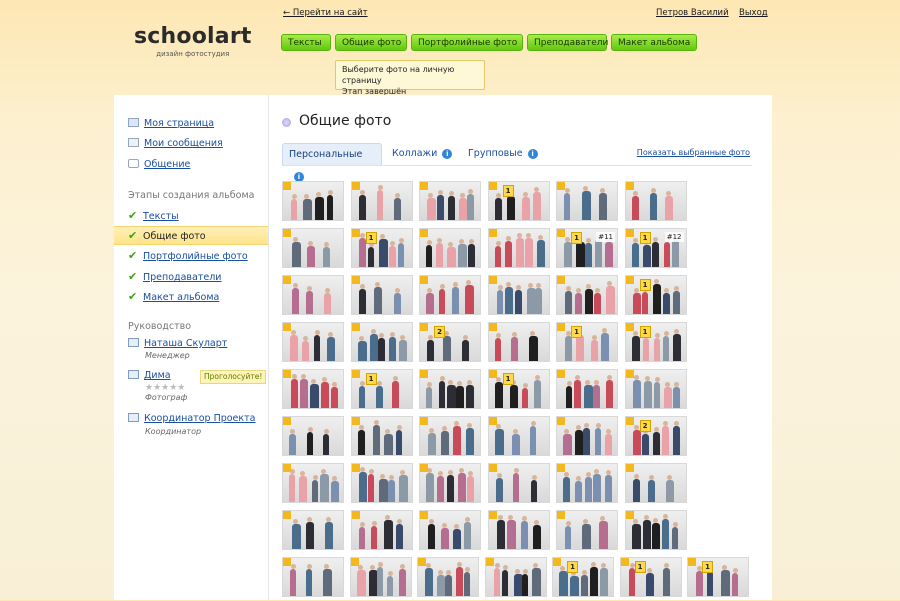 The height and width of the screenshot is (601, 900). What do you see at coordinates (175, 144) in the screenshot?
I see `sidebar-item-messages: Мои сообщения` at bounding box center [175, 144].